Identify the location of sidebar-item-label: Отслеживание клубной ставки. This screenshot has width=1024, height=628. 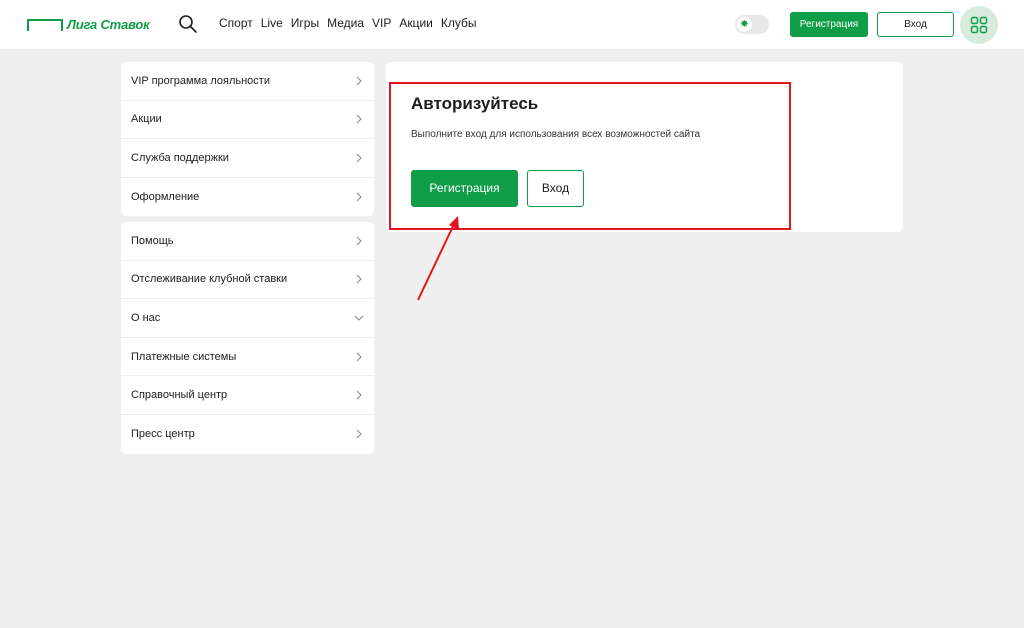
(209, 279).